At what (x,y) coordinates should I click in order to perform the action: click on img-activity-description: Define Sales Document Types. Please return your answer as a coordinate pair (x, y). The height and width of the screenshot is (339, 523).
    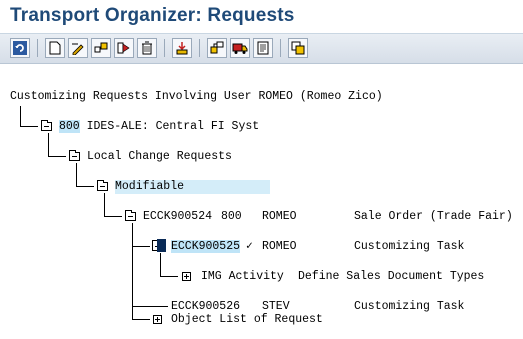
    Looking at the image, I should click on (391, 276).